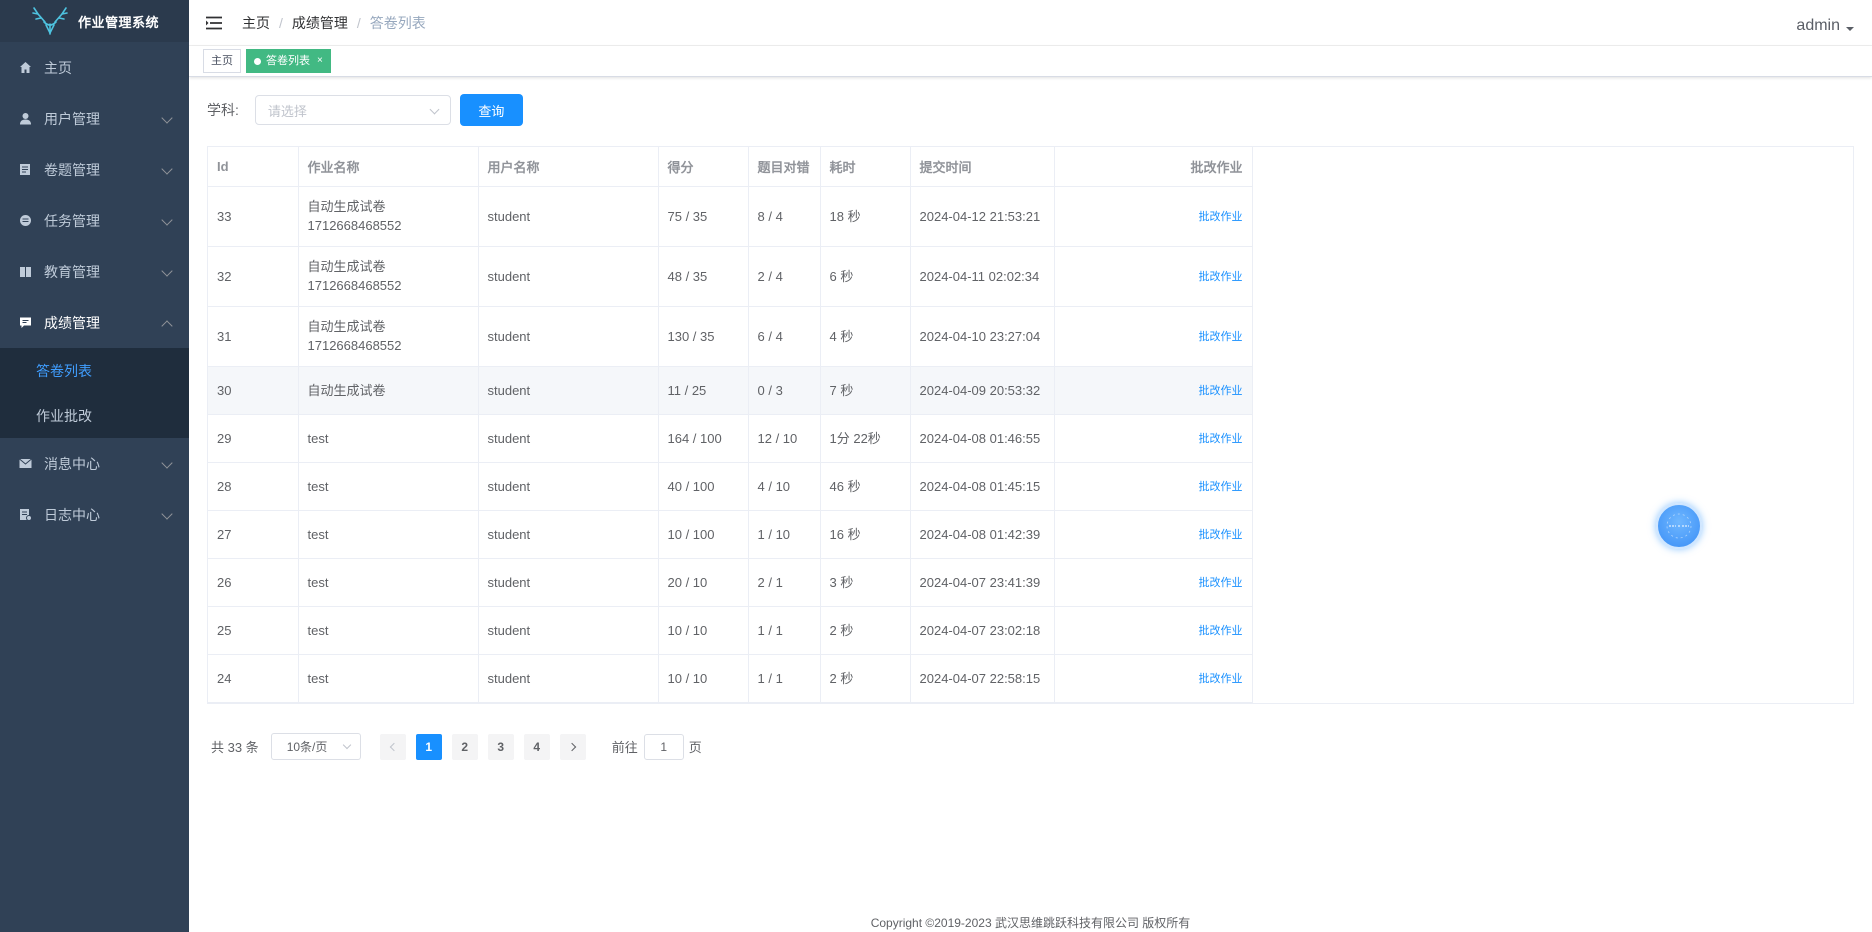 The width and height of the screenshot is (1872, 932). Describe the element at coordinates (865, 336) in the screenshot. I see `cell-duration: 4 秒` at that location.